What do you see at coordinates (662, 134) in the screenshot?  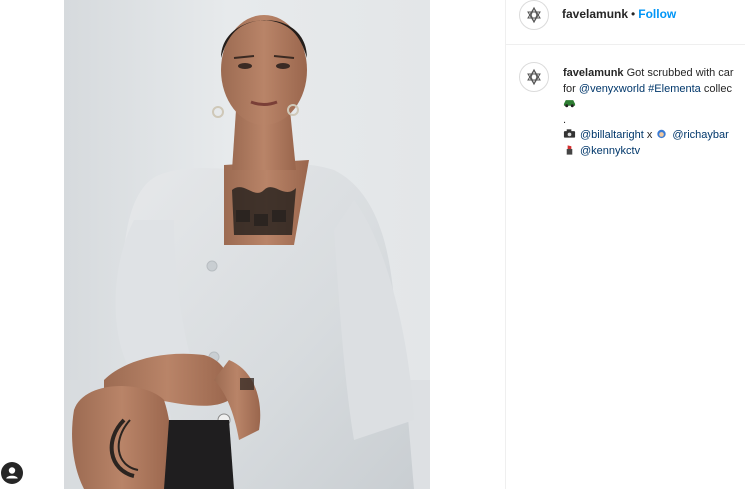 I see `hair-emoji-icon` at bounding box center [662, 134].